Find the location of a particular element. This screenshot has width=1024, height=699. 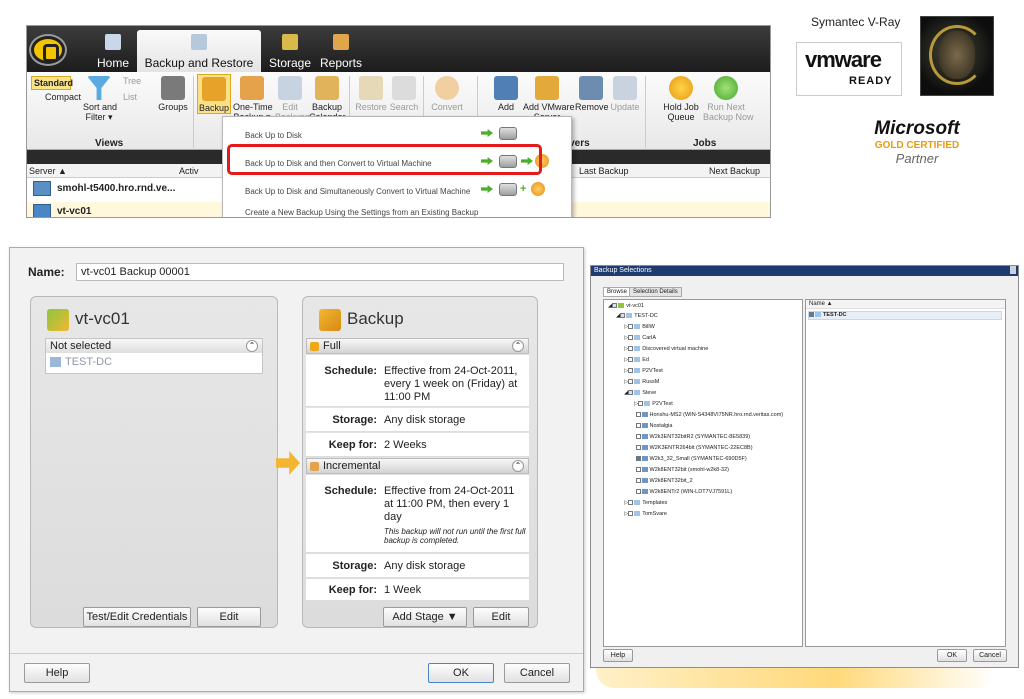

view-standard-button: Standard is located at coordinates (52, 83).